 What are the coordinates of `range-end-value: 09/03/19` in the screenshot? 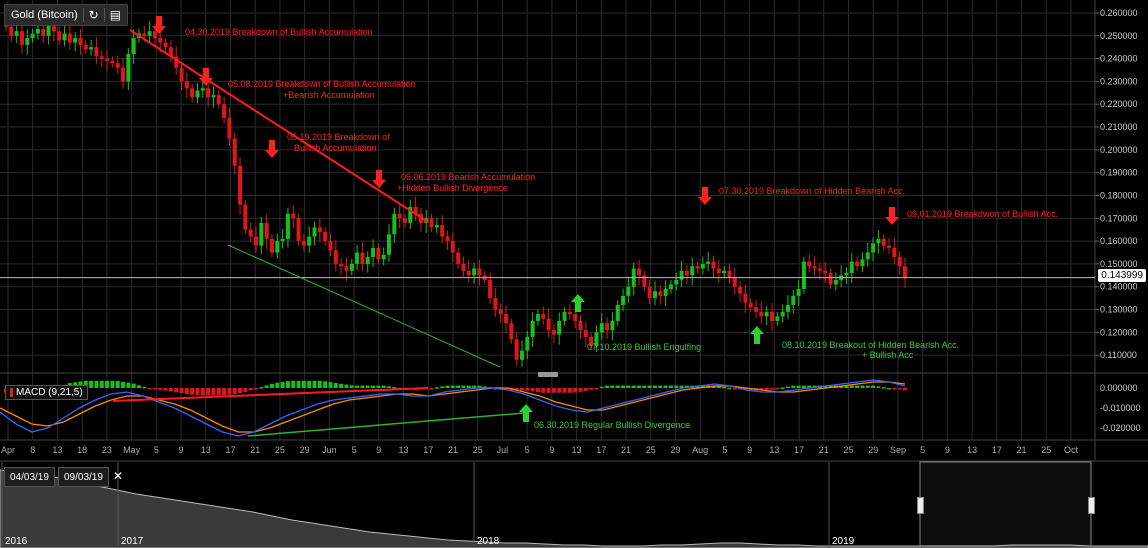 It's located at (83, 477).